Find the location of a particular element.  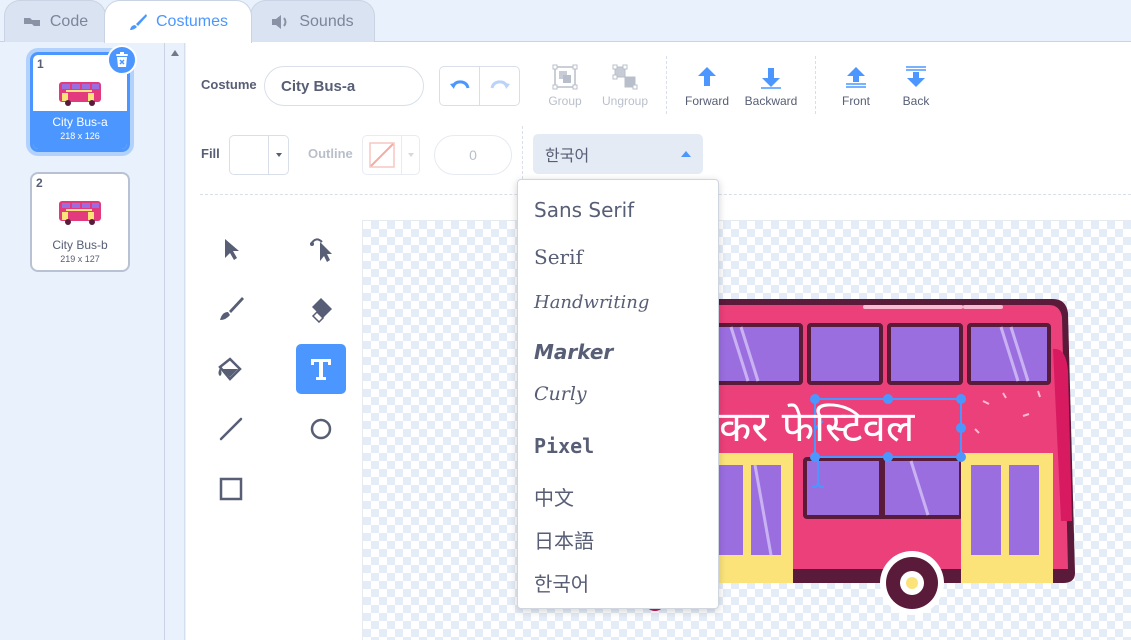

costume-info: City Bus-a 218 x 126 is located at coordinates (80, 130).